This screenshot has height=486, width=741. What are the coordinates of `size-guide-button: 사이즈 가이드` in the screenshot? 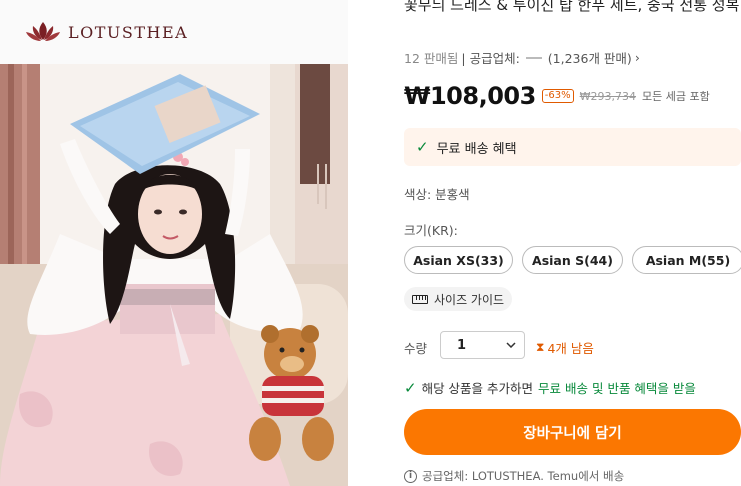 It's located at (458, 299).